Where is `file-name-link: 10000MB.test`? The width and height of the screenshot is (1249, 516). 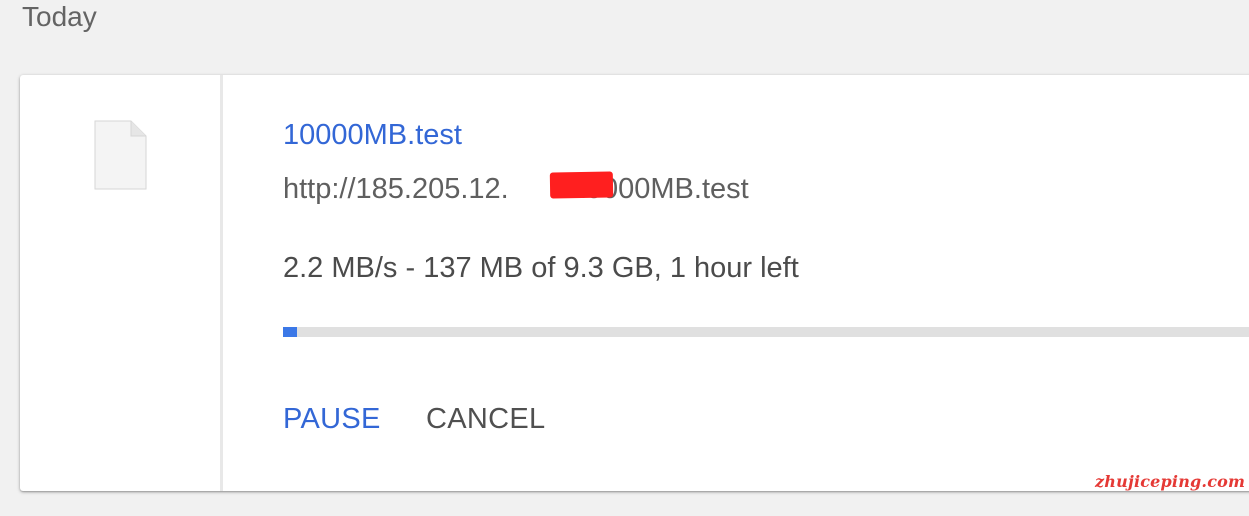 file-name-link: 10000MB.test is located at coordinates (372, 135).